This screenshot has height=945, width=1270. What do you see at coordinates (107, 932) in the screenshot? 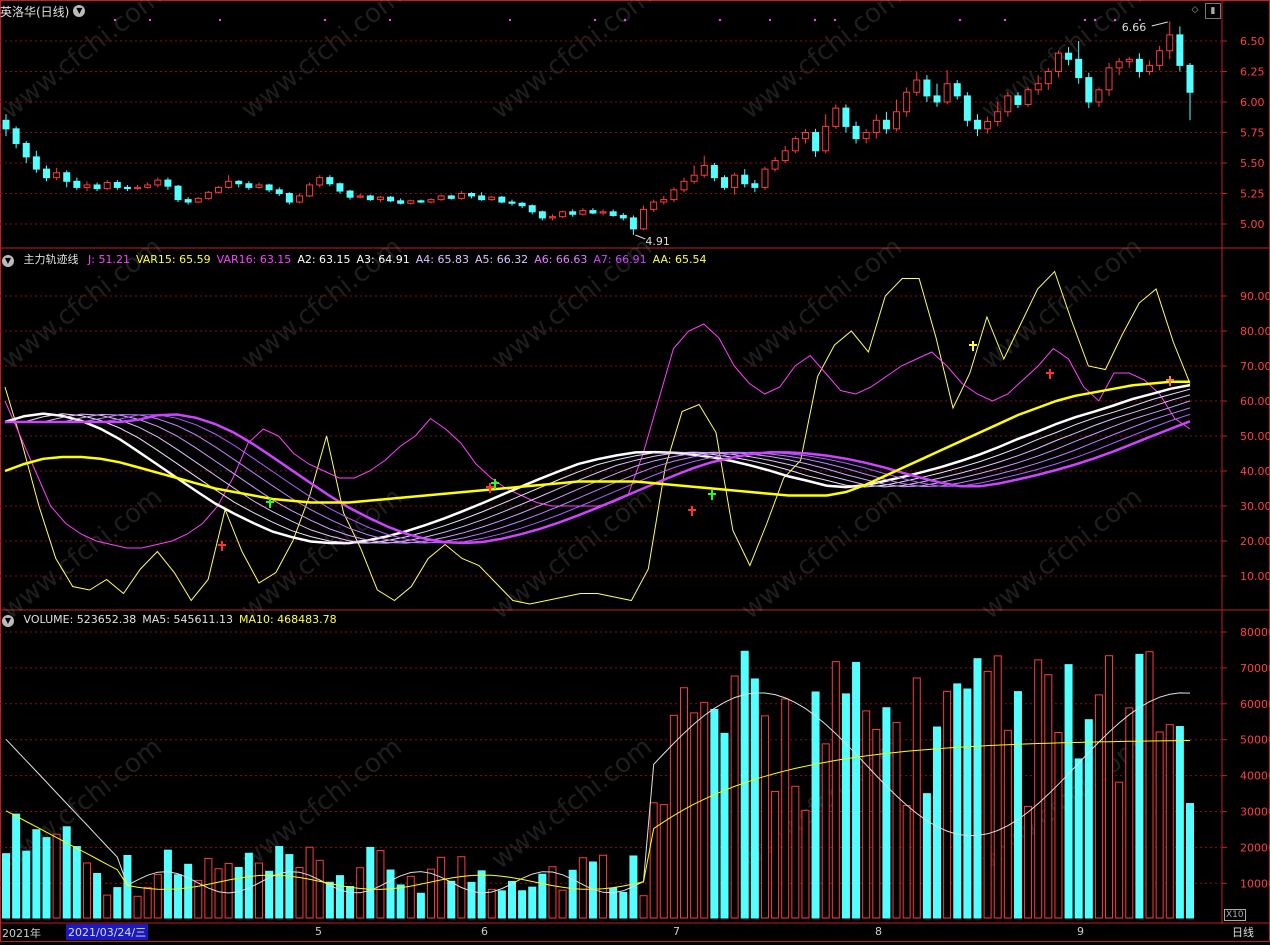
I see `selected-date: 2021/03/24/三` at bounding box center [107, 932].